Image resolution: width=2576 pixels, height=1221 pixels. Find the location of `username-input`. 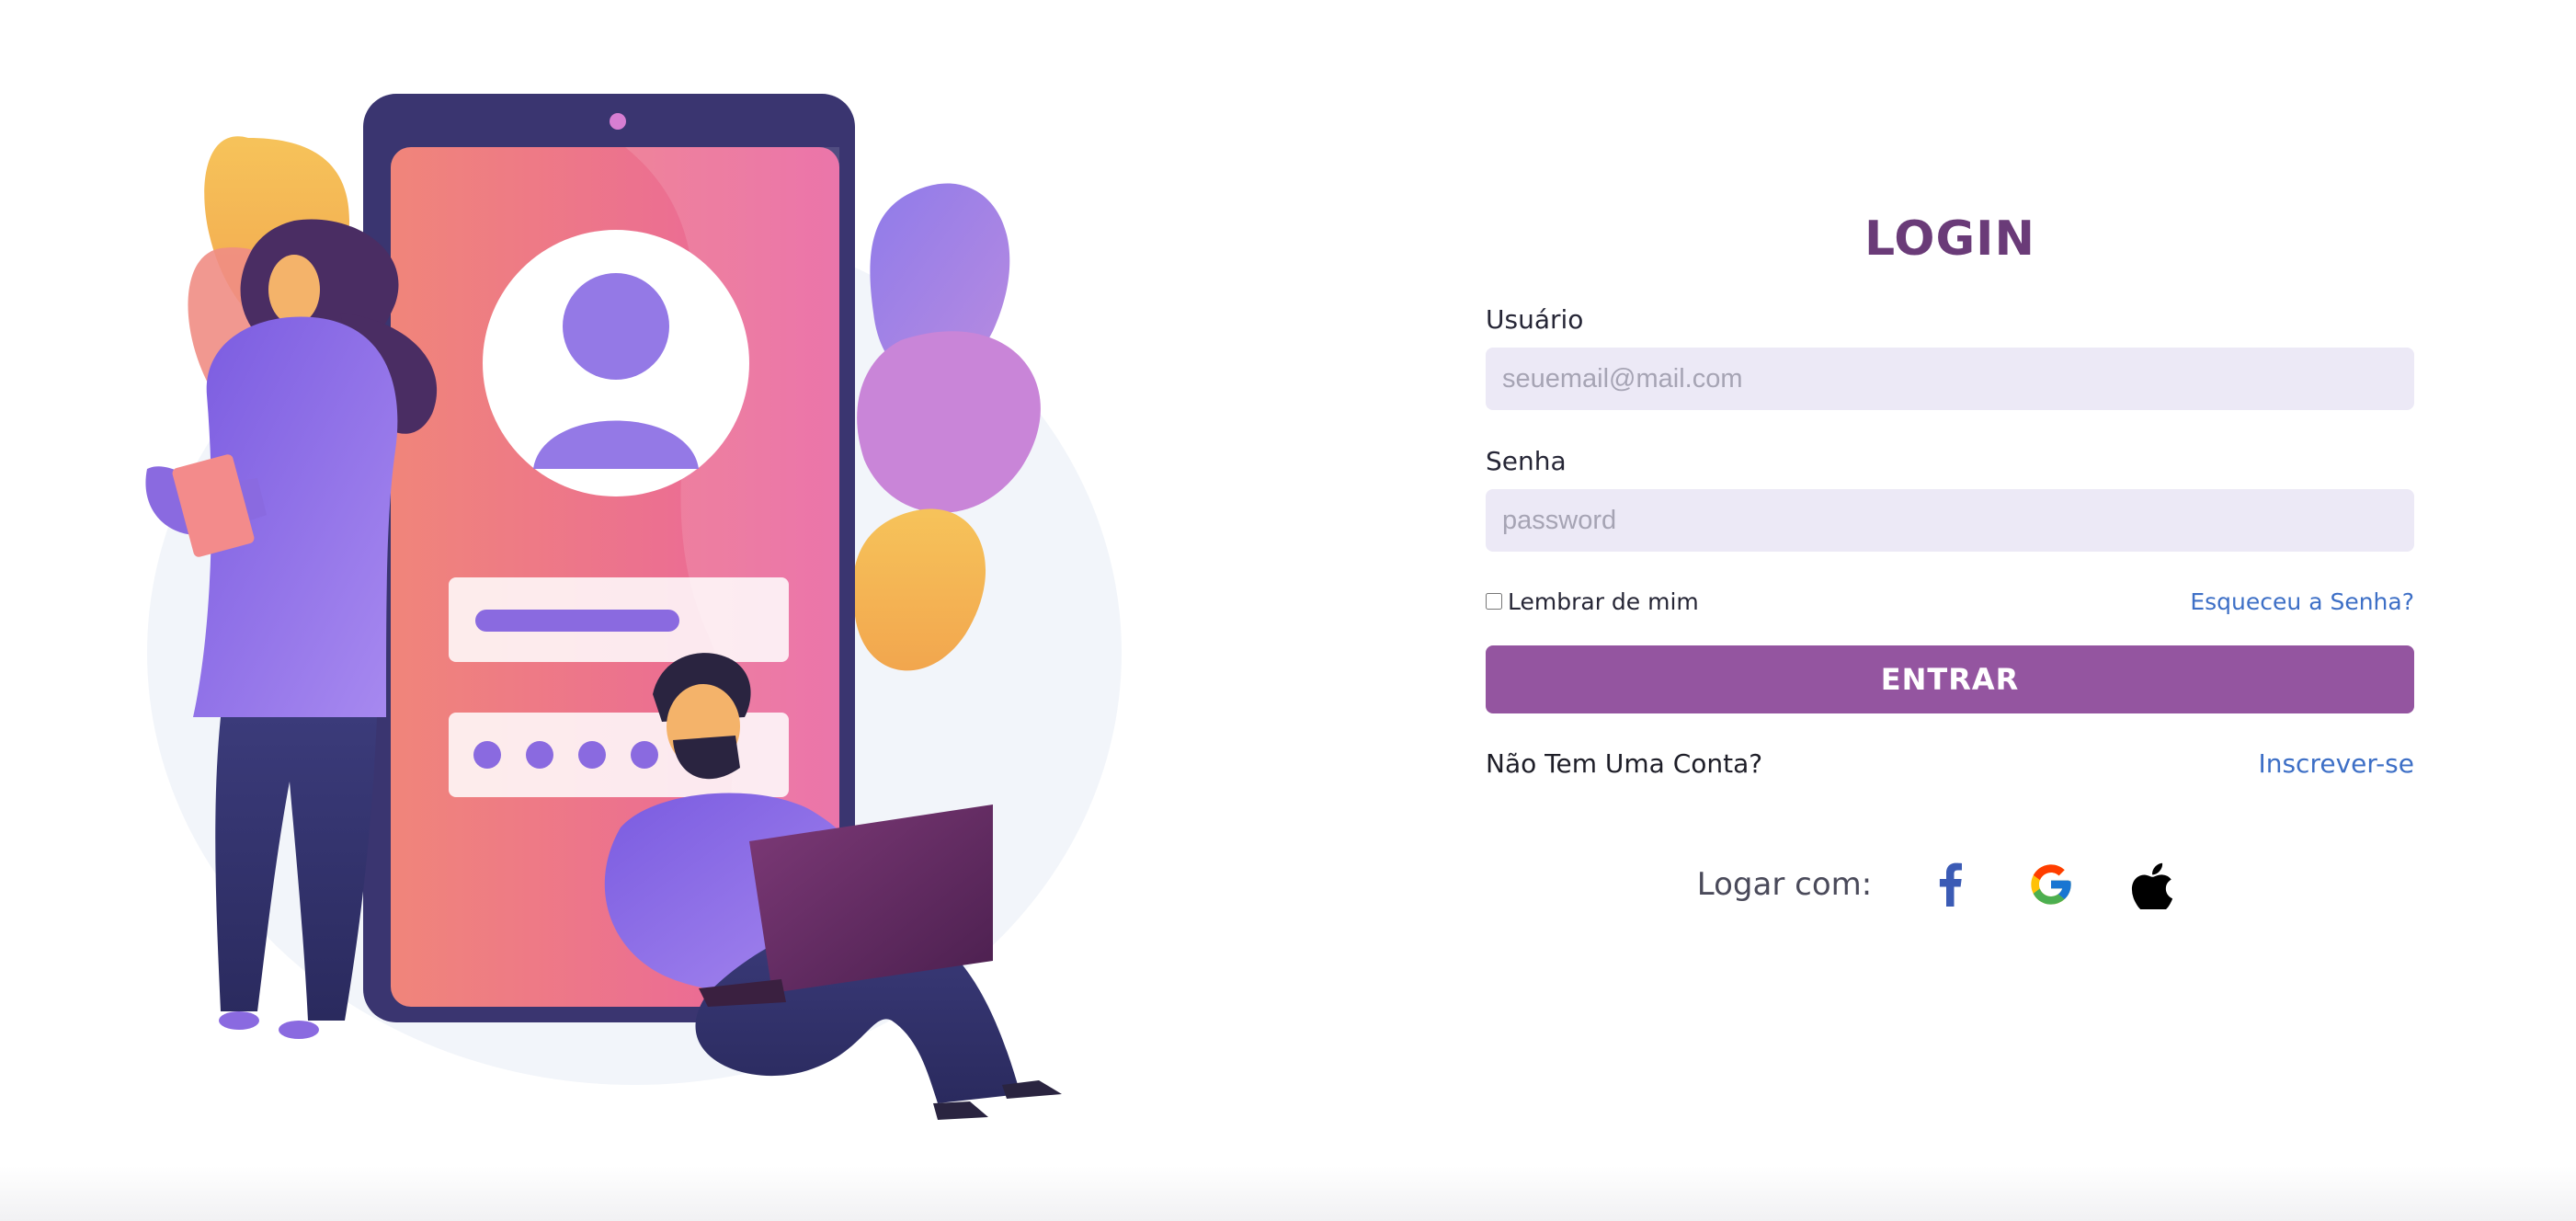

username-input is located at coordinates (1950, 379).